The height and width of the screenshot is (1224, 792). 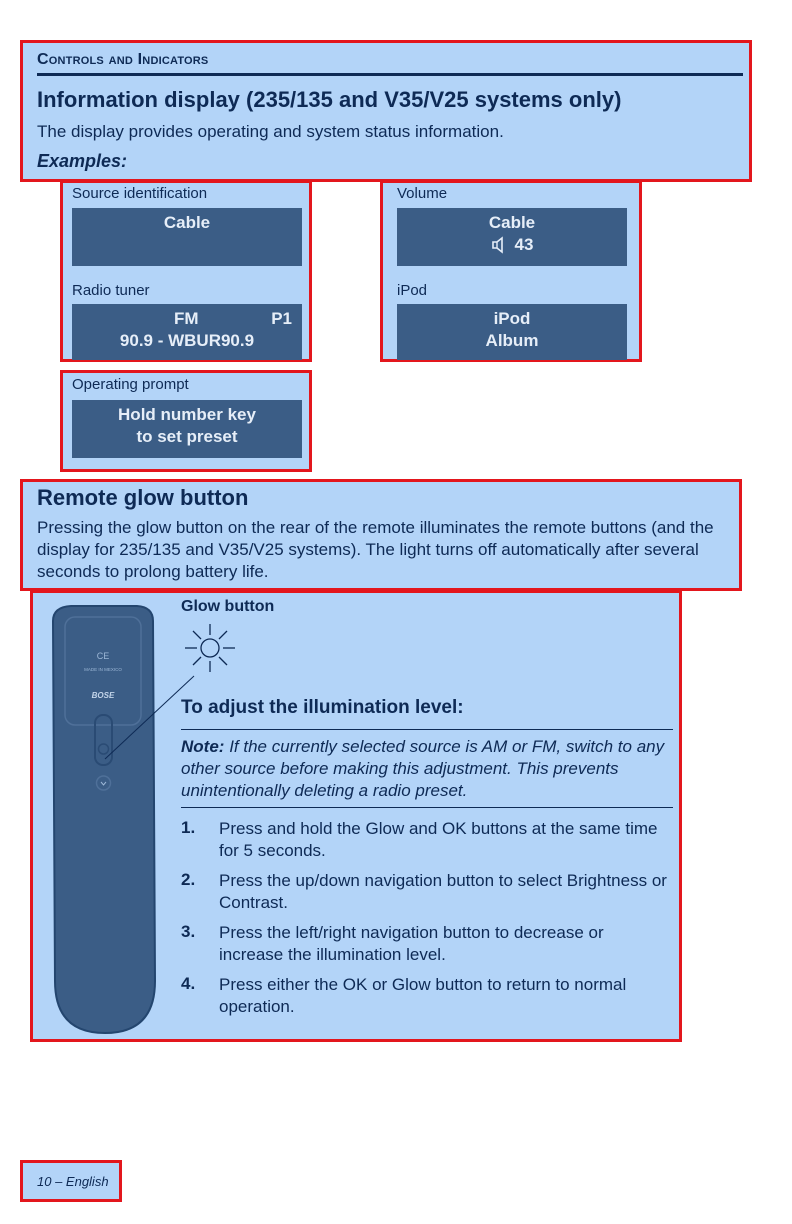 I want to click on source-id-label: Source identification, so click(x=140, y=193).